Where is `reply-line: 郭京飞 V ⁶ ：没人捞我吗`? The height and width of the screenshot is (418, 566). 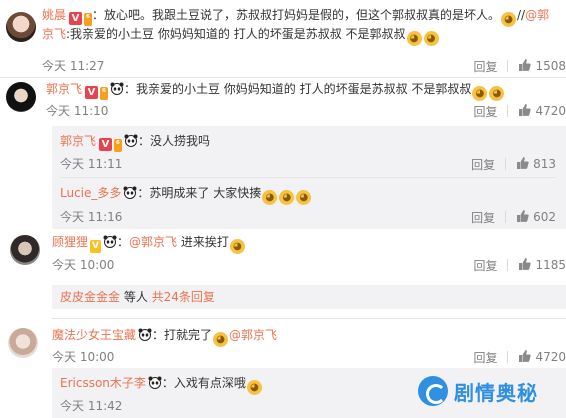
reply-line: 郭京飞 V ⁶ ：没人捞我吗 is located at coordinates (135, 142).